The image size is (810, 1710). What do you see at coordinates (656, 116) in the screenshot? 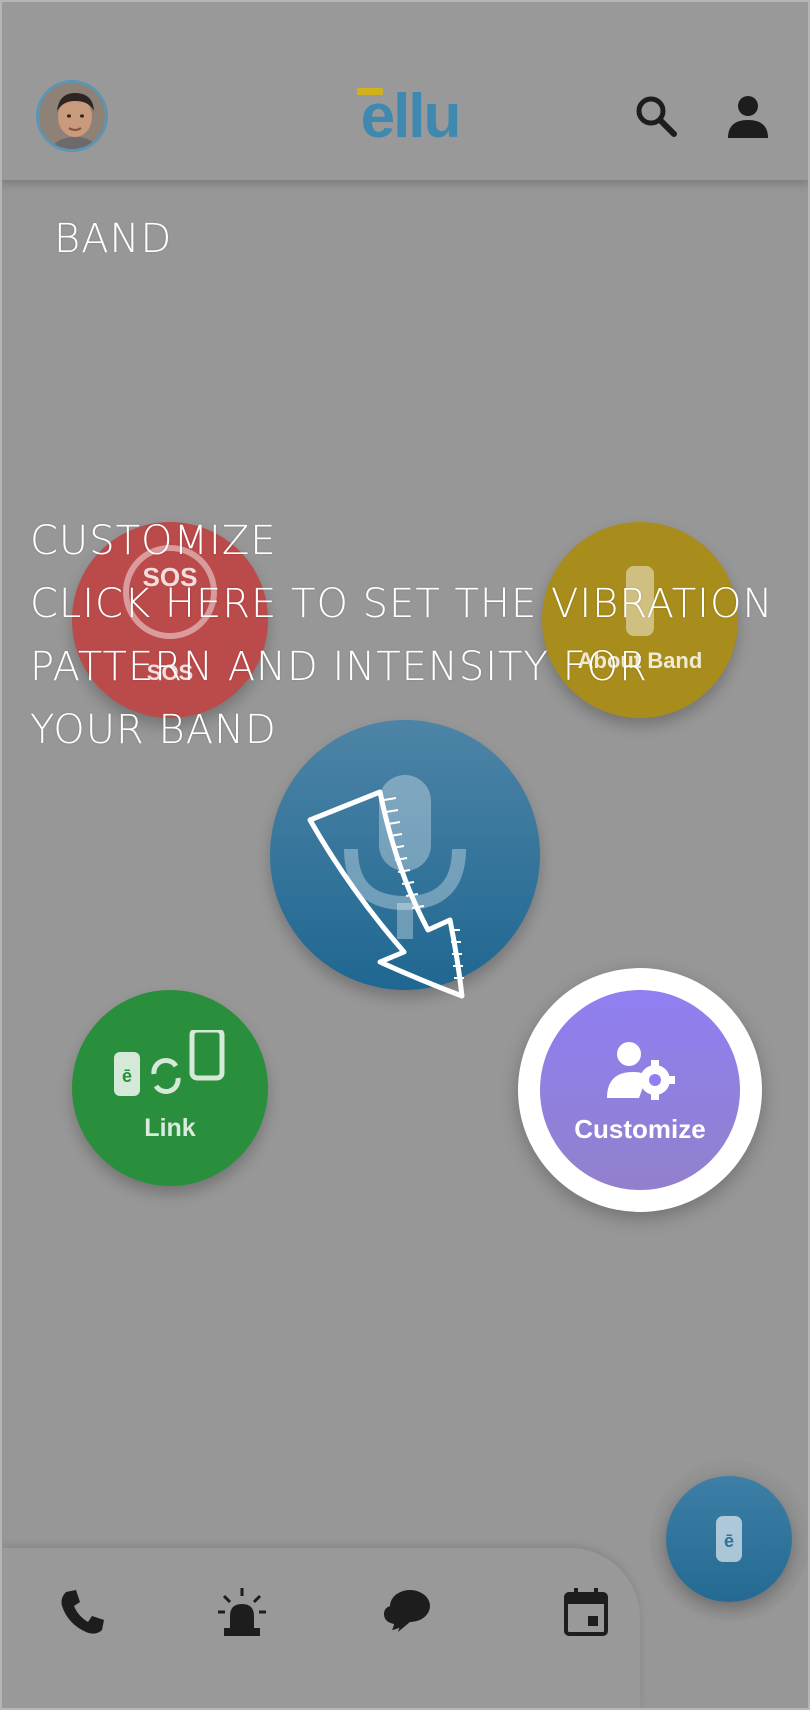
I see `search-icon` at bounding box center [656, 116].